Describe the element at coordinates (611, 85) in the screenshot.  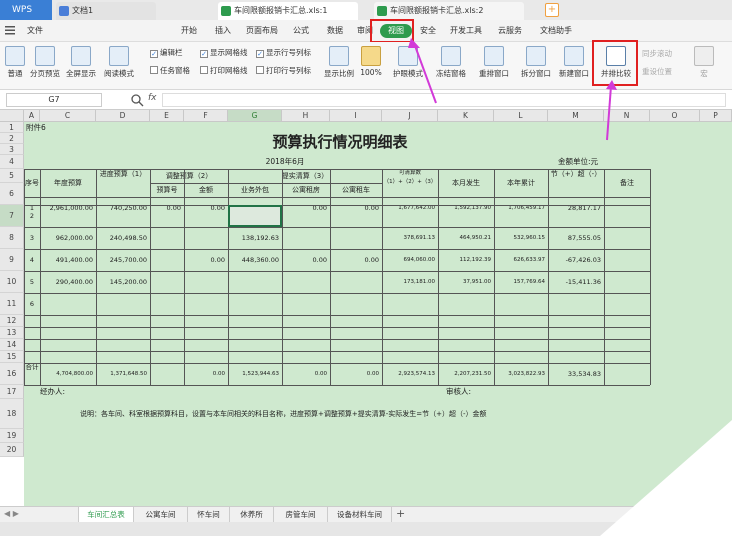
I see `arrow-head-side-by-side` at that location.